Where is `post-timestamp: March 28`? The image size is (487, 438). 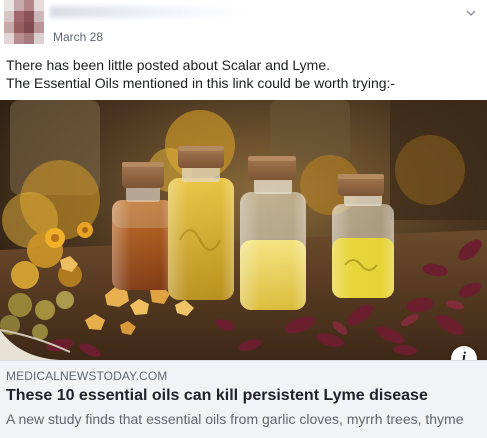 post-timestamp: March 28 is located at coordinates (78, 37).